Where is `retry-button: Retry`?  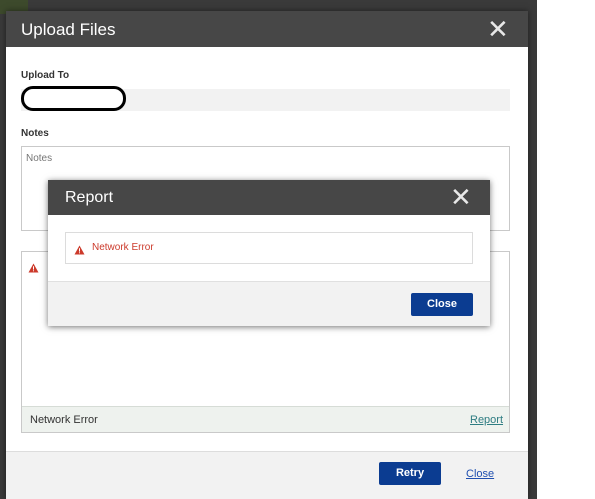
retry-button: Retry is located at coordinates (410, 473).